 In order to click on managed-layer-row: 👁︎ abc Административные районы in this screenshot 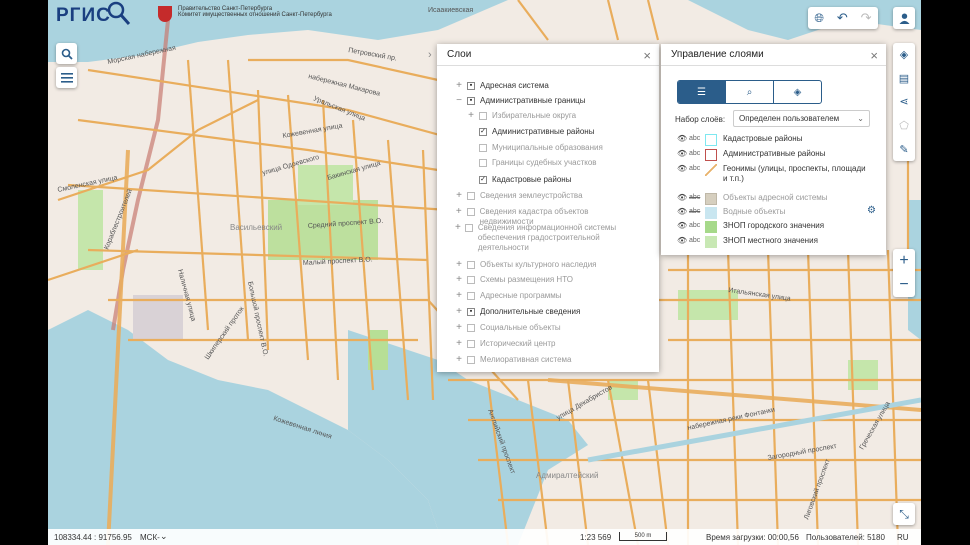, I will do `click(771, 155)`.